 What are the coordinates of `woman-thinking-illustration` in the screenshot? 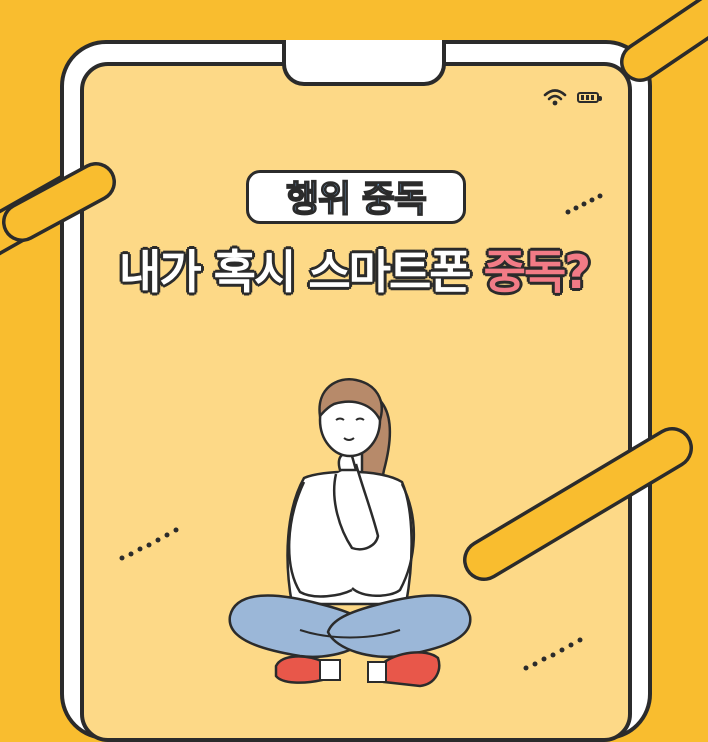 It's located at (350, 533).